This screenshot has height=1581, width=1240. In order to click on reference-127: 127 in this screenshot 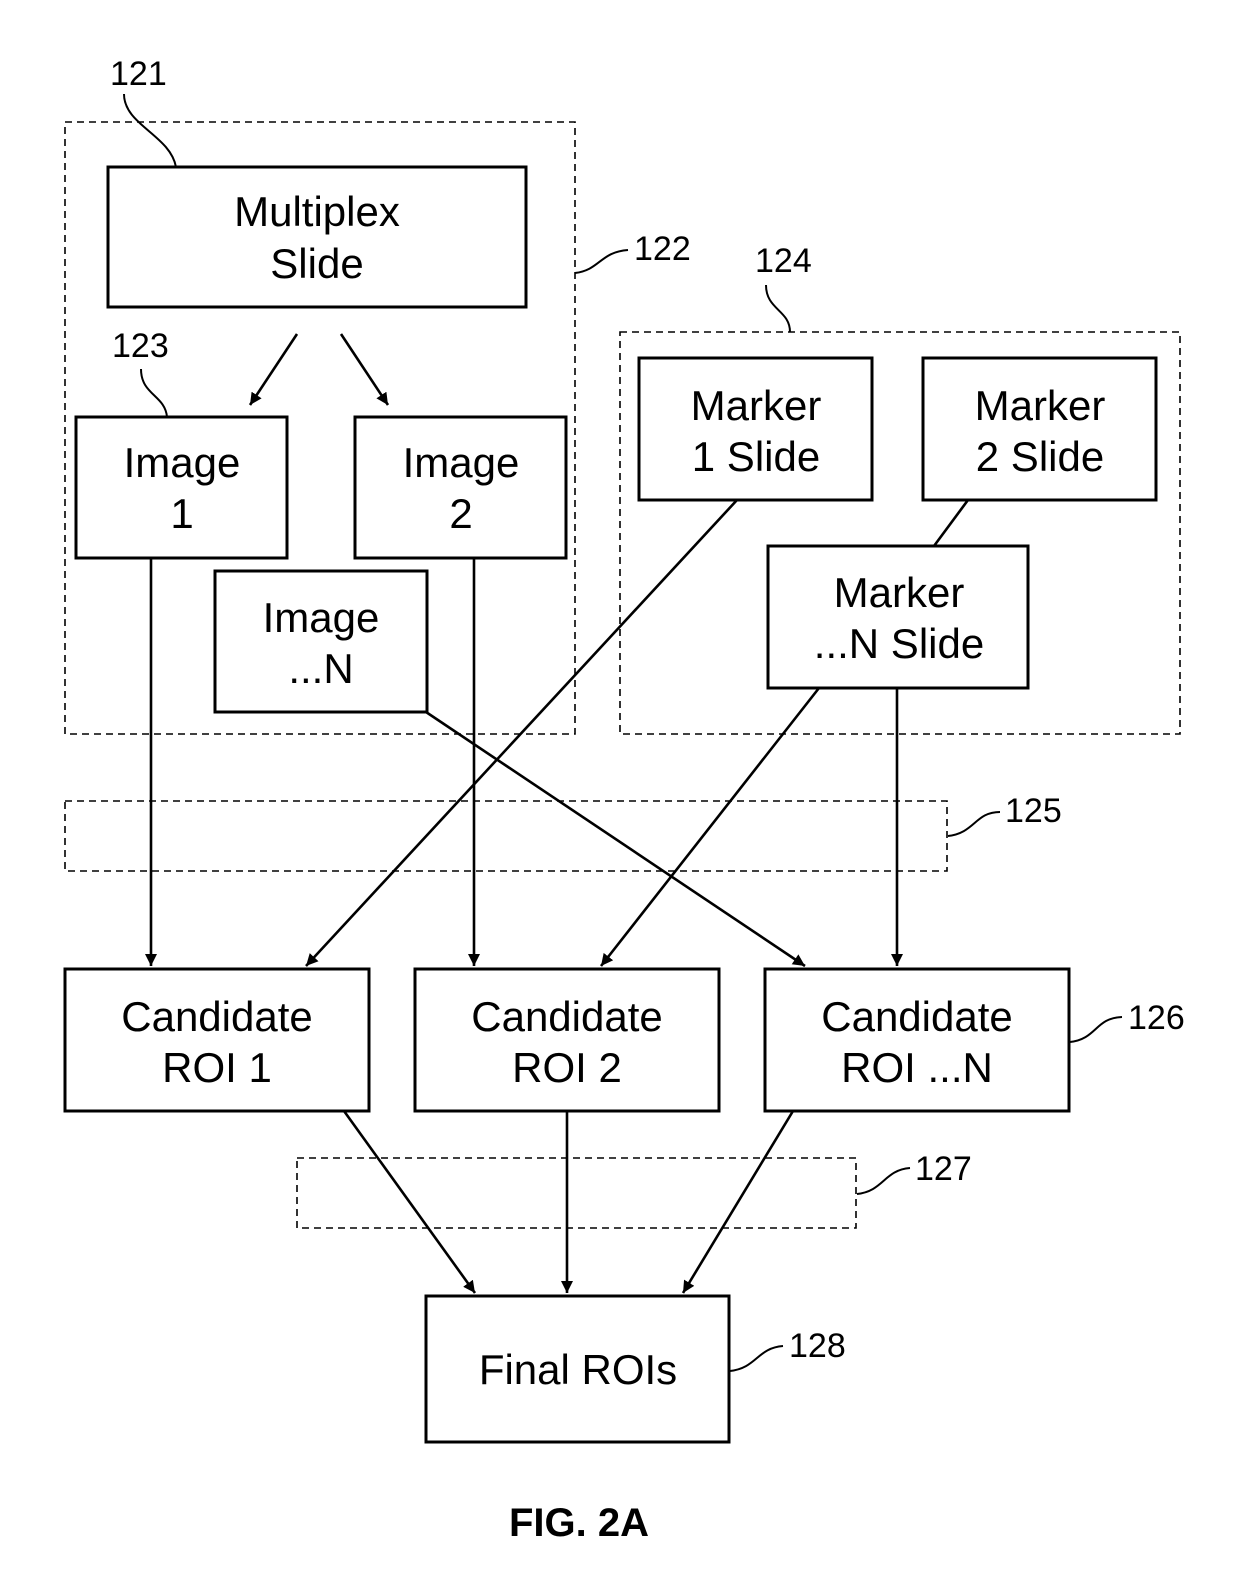, I will do `click(914, 1172)`.